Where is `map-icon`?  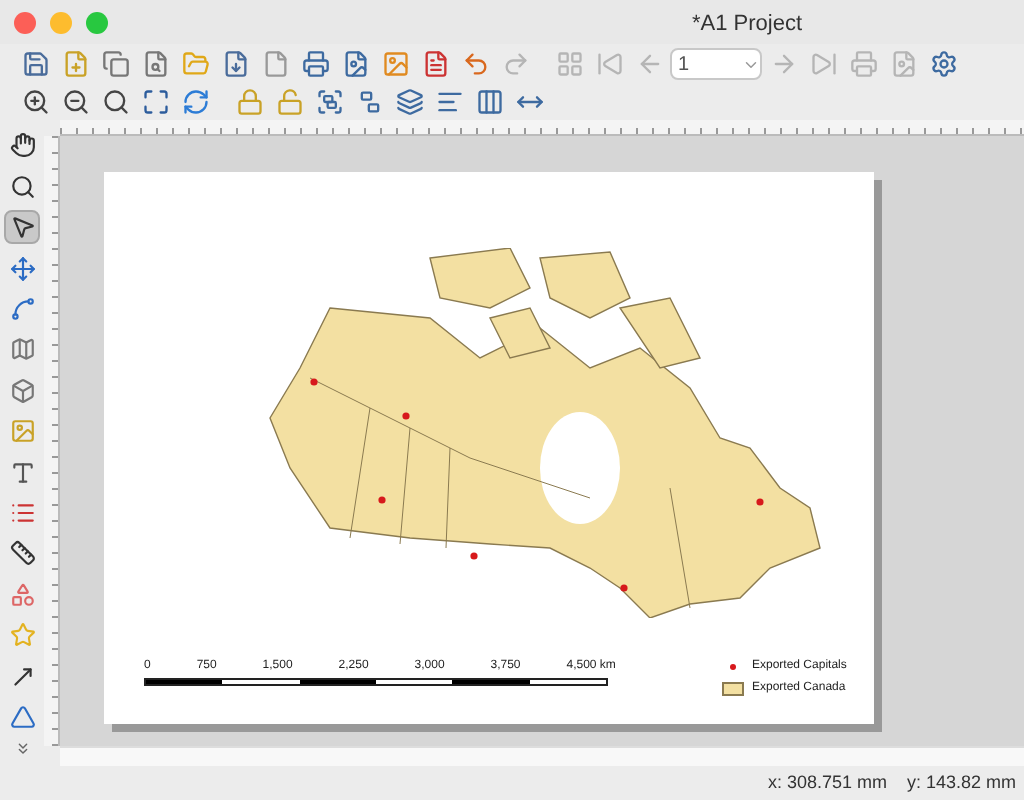
map-icon is located at coordinates (22, 349).